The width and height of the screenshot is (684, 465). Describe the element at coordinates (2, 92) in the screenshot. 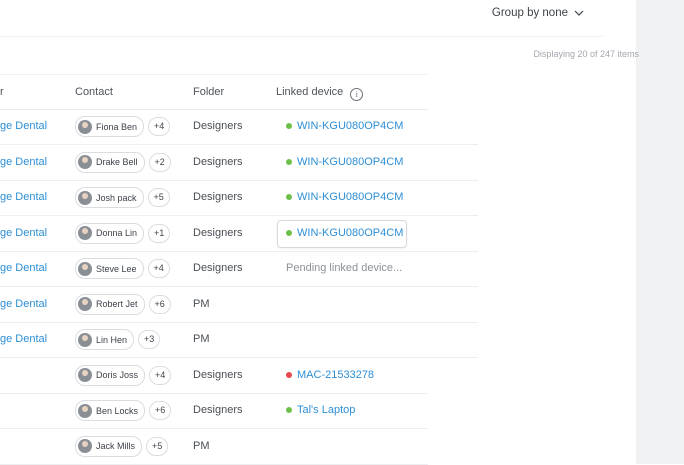

I see `column-company: r` at that location.